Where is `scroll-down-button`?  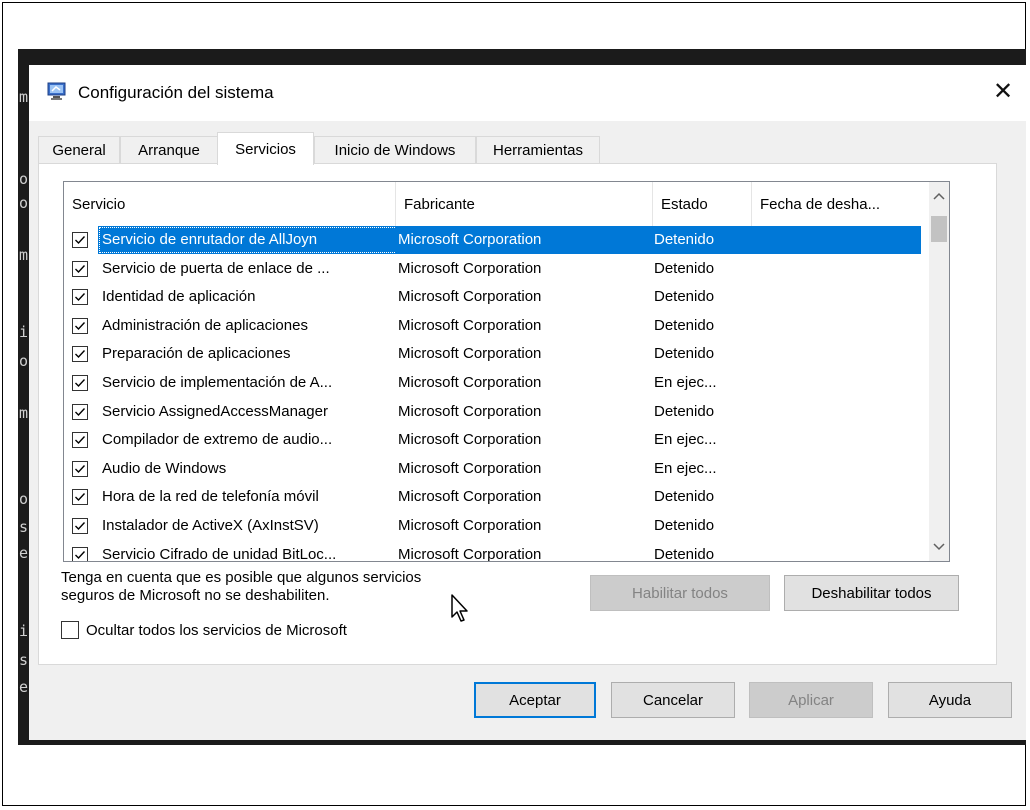
scroll-down-button is located at coordinates (939, 547).